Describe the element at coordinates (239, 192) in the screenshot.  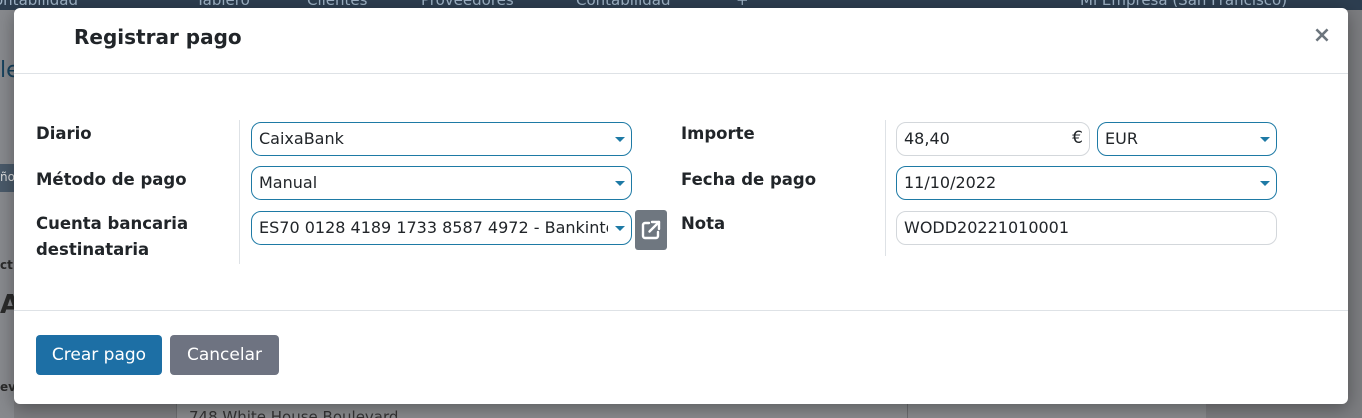
I see `left-column-divider` at that location.